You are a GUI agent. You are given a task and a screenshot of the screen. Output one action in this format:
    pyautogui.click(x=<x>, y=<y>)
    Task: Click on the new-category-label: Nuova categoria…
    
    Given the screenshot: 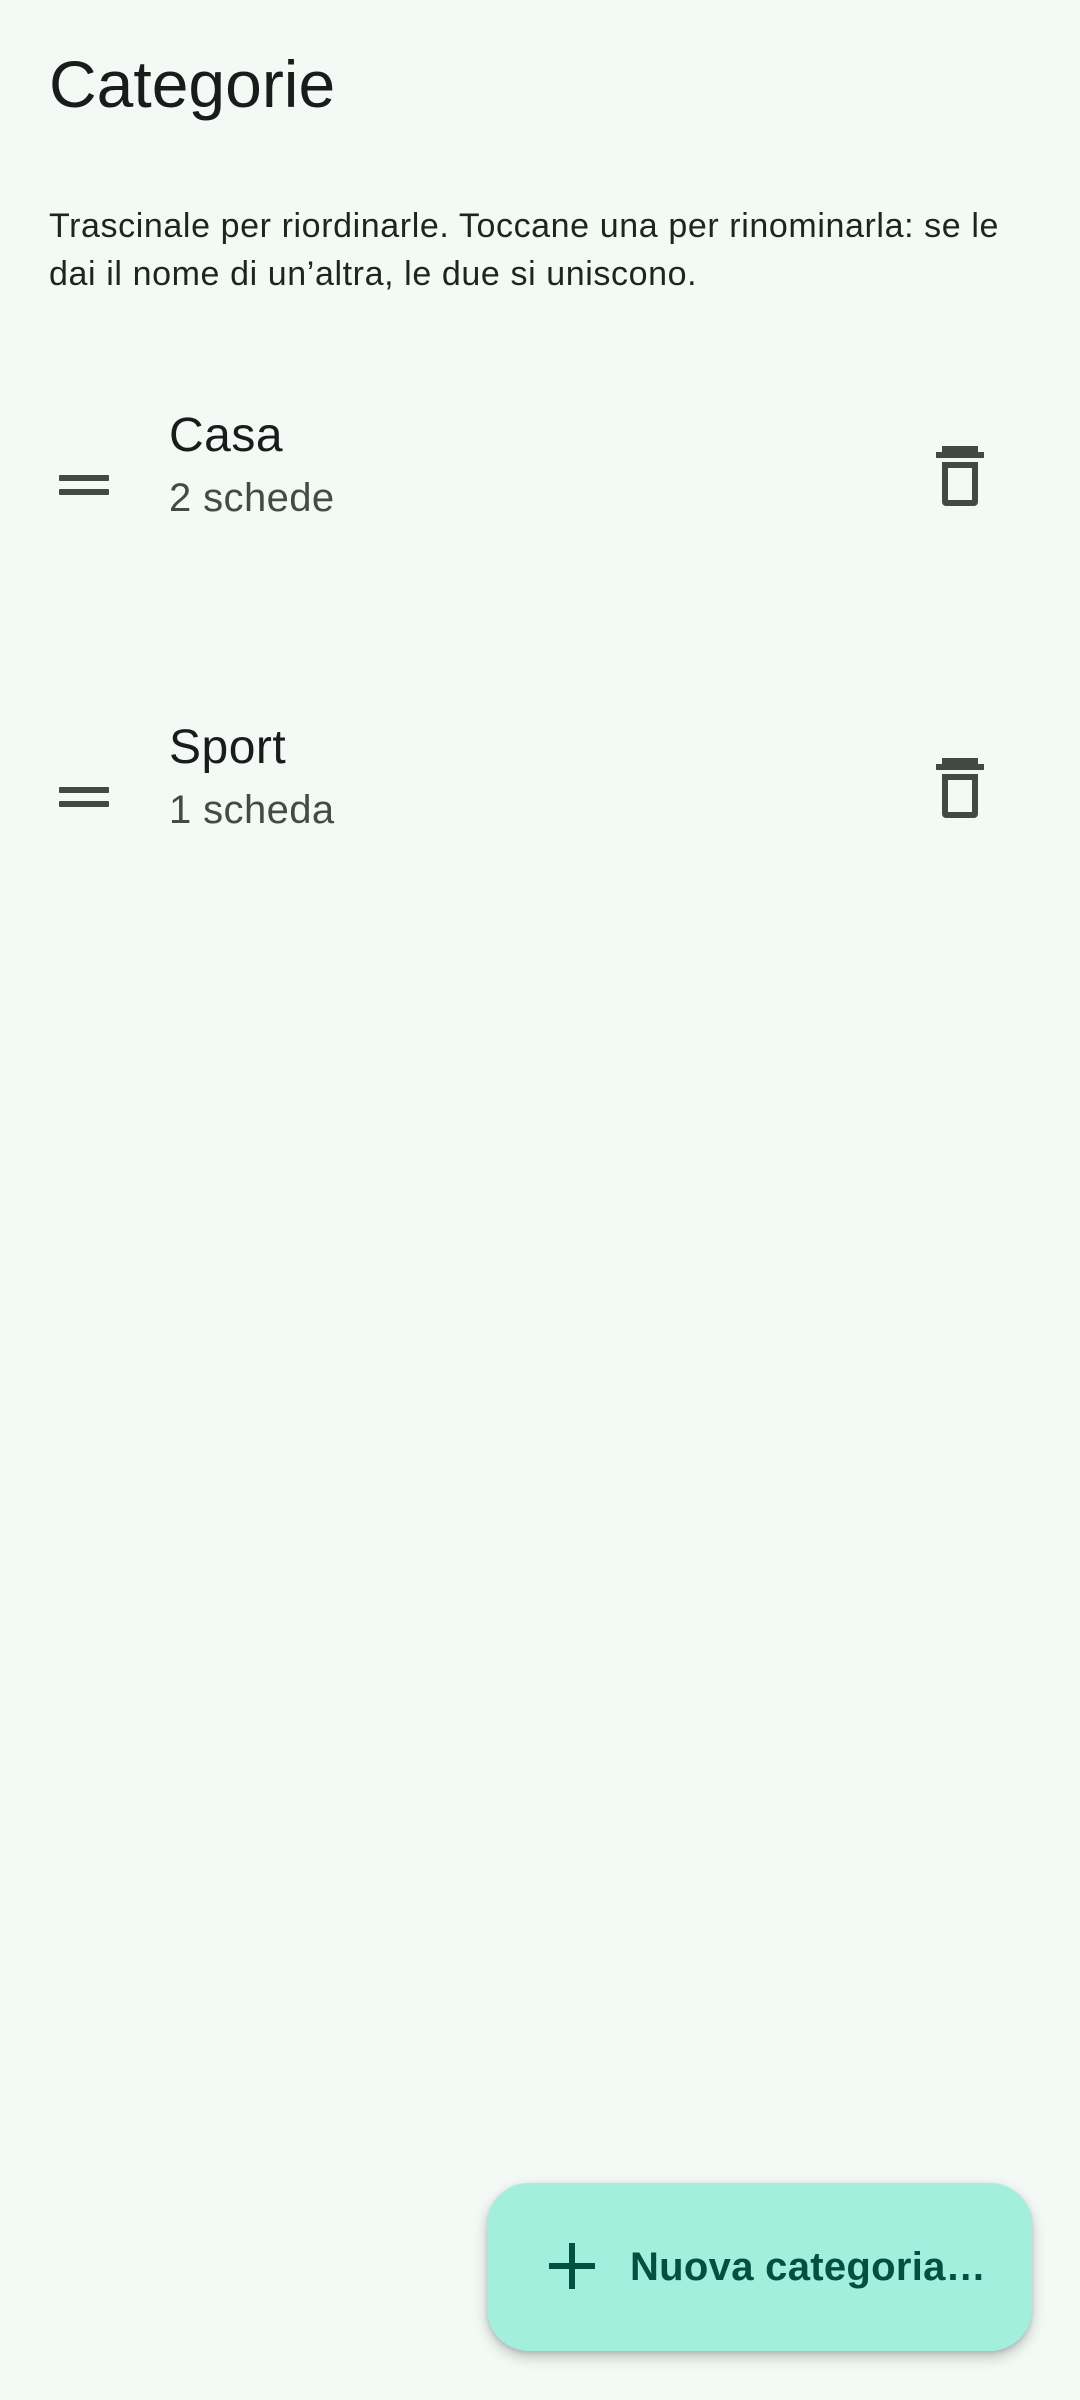 What is the action you would take?
    pyautogui.click(x=808, y=2267)
    